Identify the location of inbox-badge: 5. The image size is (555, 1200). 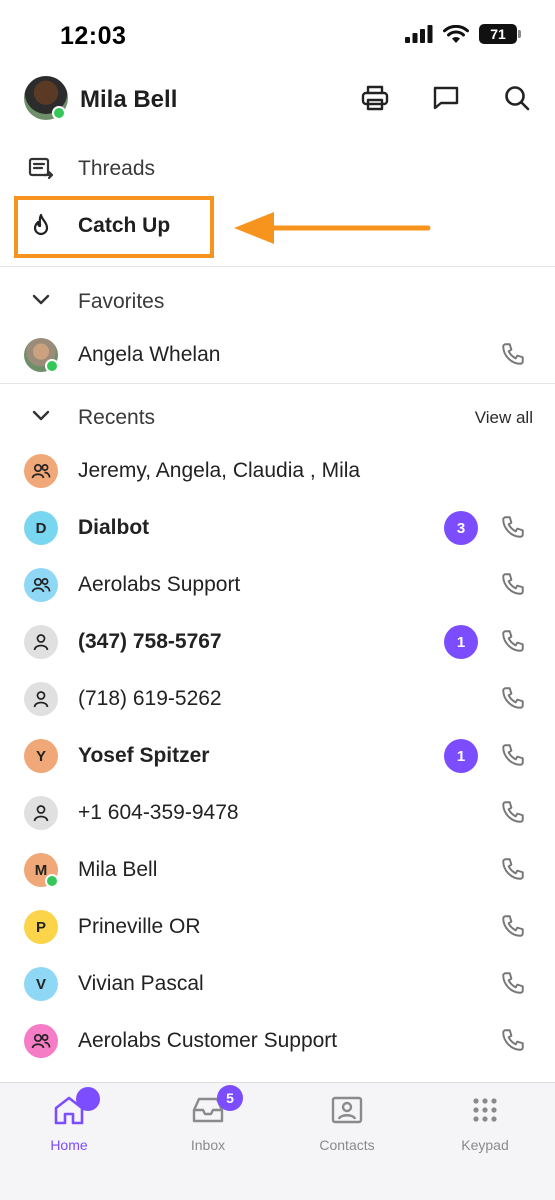
(230, 1098).